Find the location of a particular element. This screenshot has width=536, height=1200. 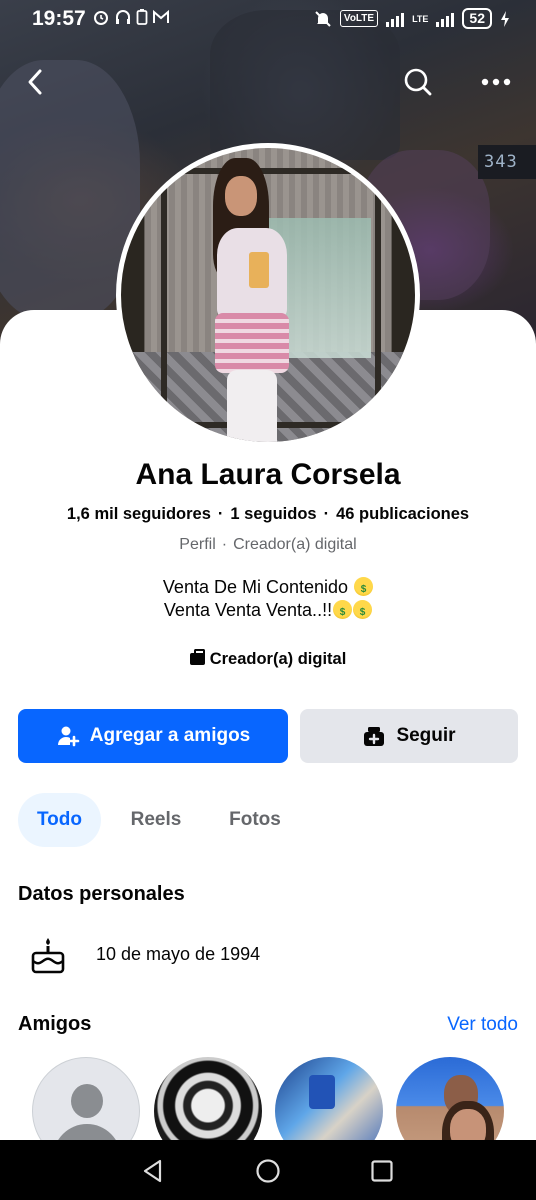

nav-recents-icon is located at coordinates (382, 1171).